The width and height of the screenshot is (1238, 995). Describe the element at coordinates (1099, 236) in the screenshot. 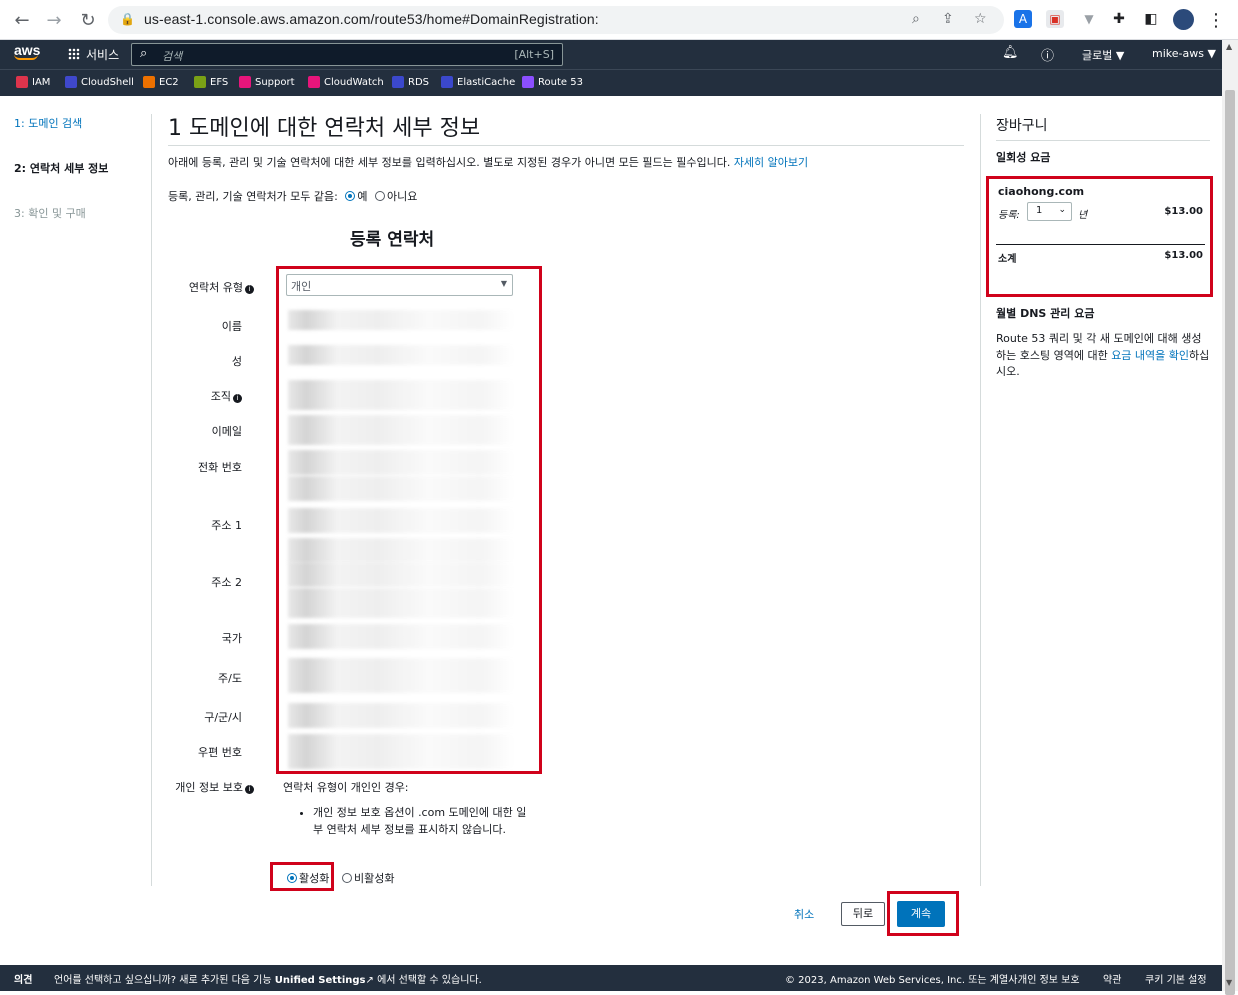

I see `highlight-box-cart` at that location.